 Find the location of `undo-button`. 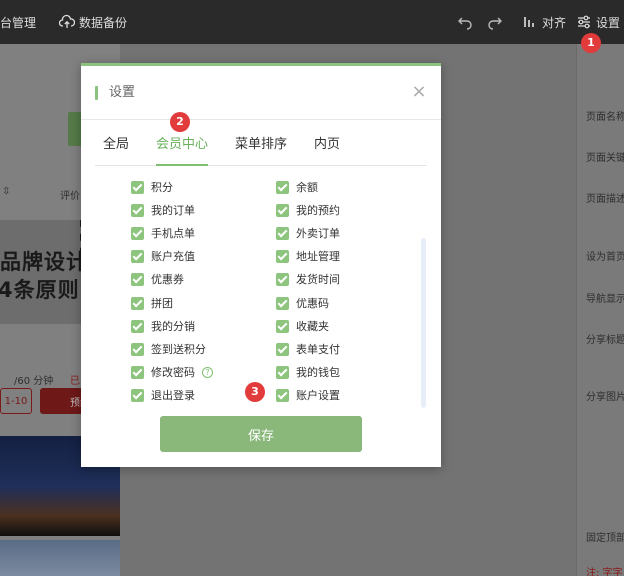

undo-button is located at coordinates (465, 22).